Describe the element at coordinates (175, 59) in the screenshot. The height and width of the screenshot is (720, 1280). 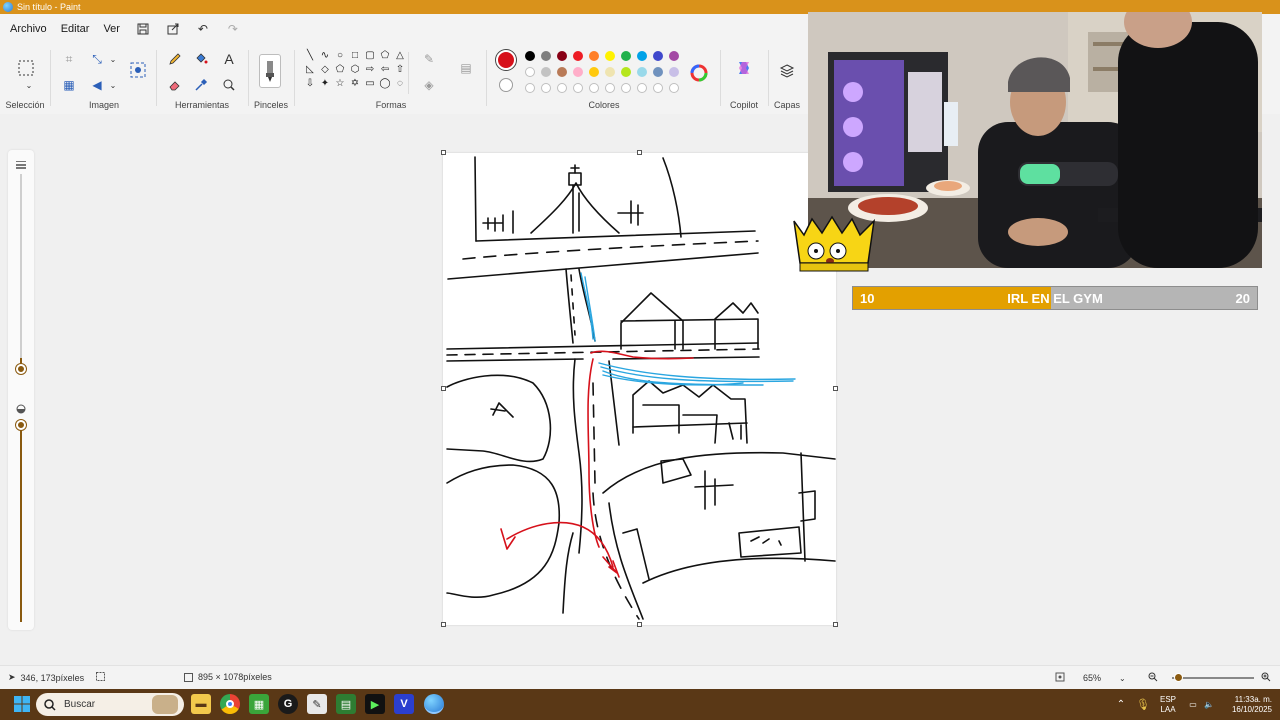
I see `pencil-icon` at that location.